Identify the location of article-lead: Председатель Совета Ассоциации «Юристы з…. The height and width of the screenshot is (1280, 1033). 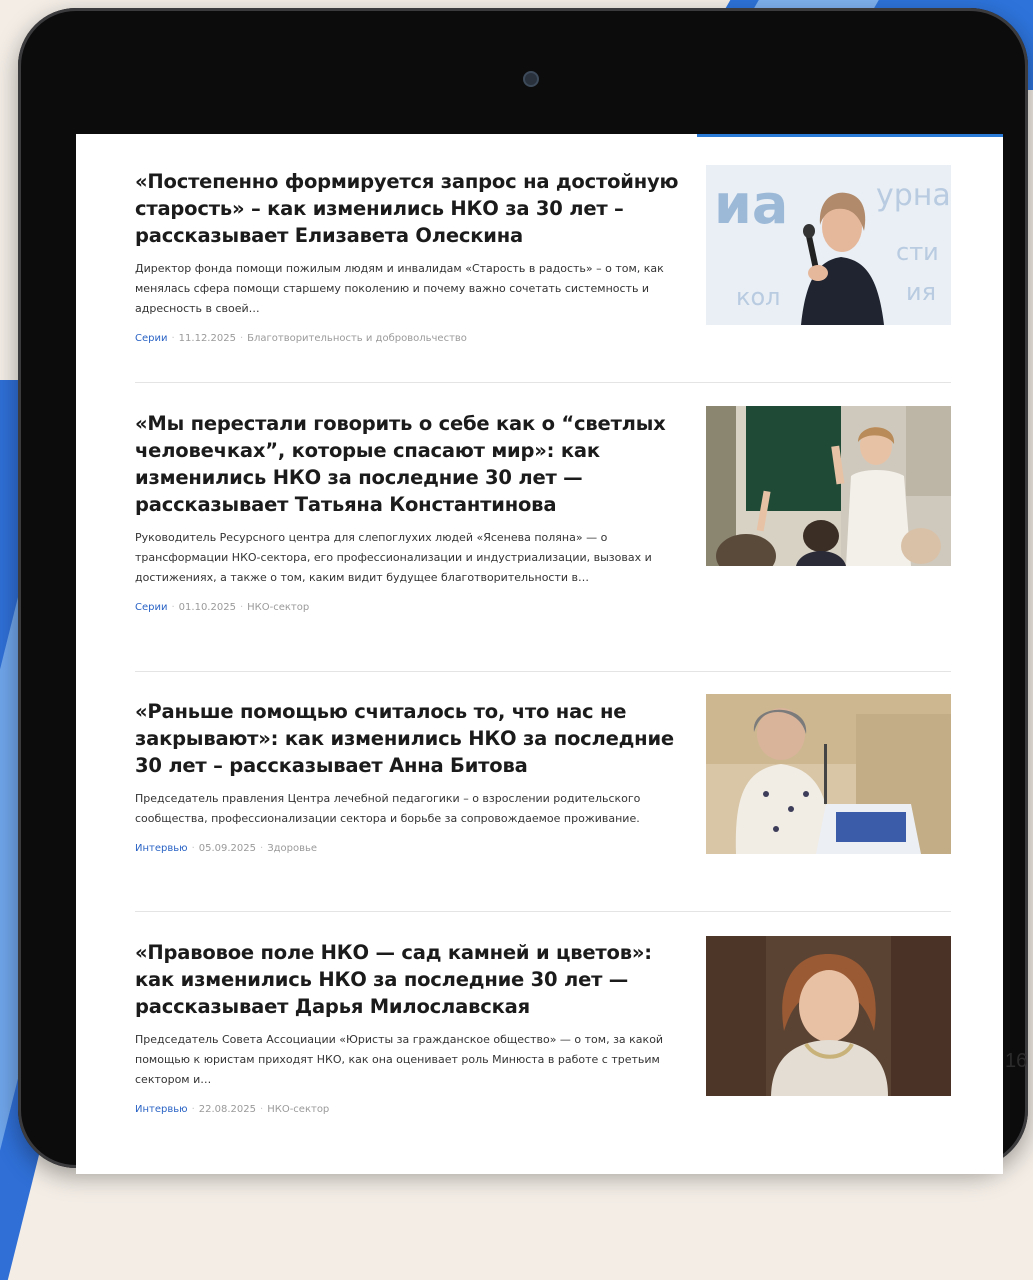
(399, 1059).